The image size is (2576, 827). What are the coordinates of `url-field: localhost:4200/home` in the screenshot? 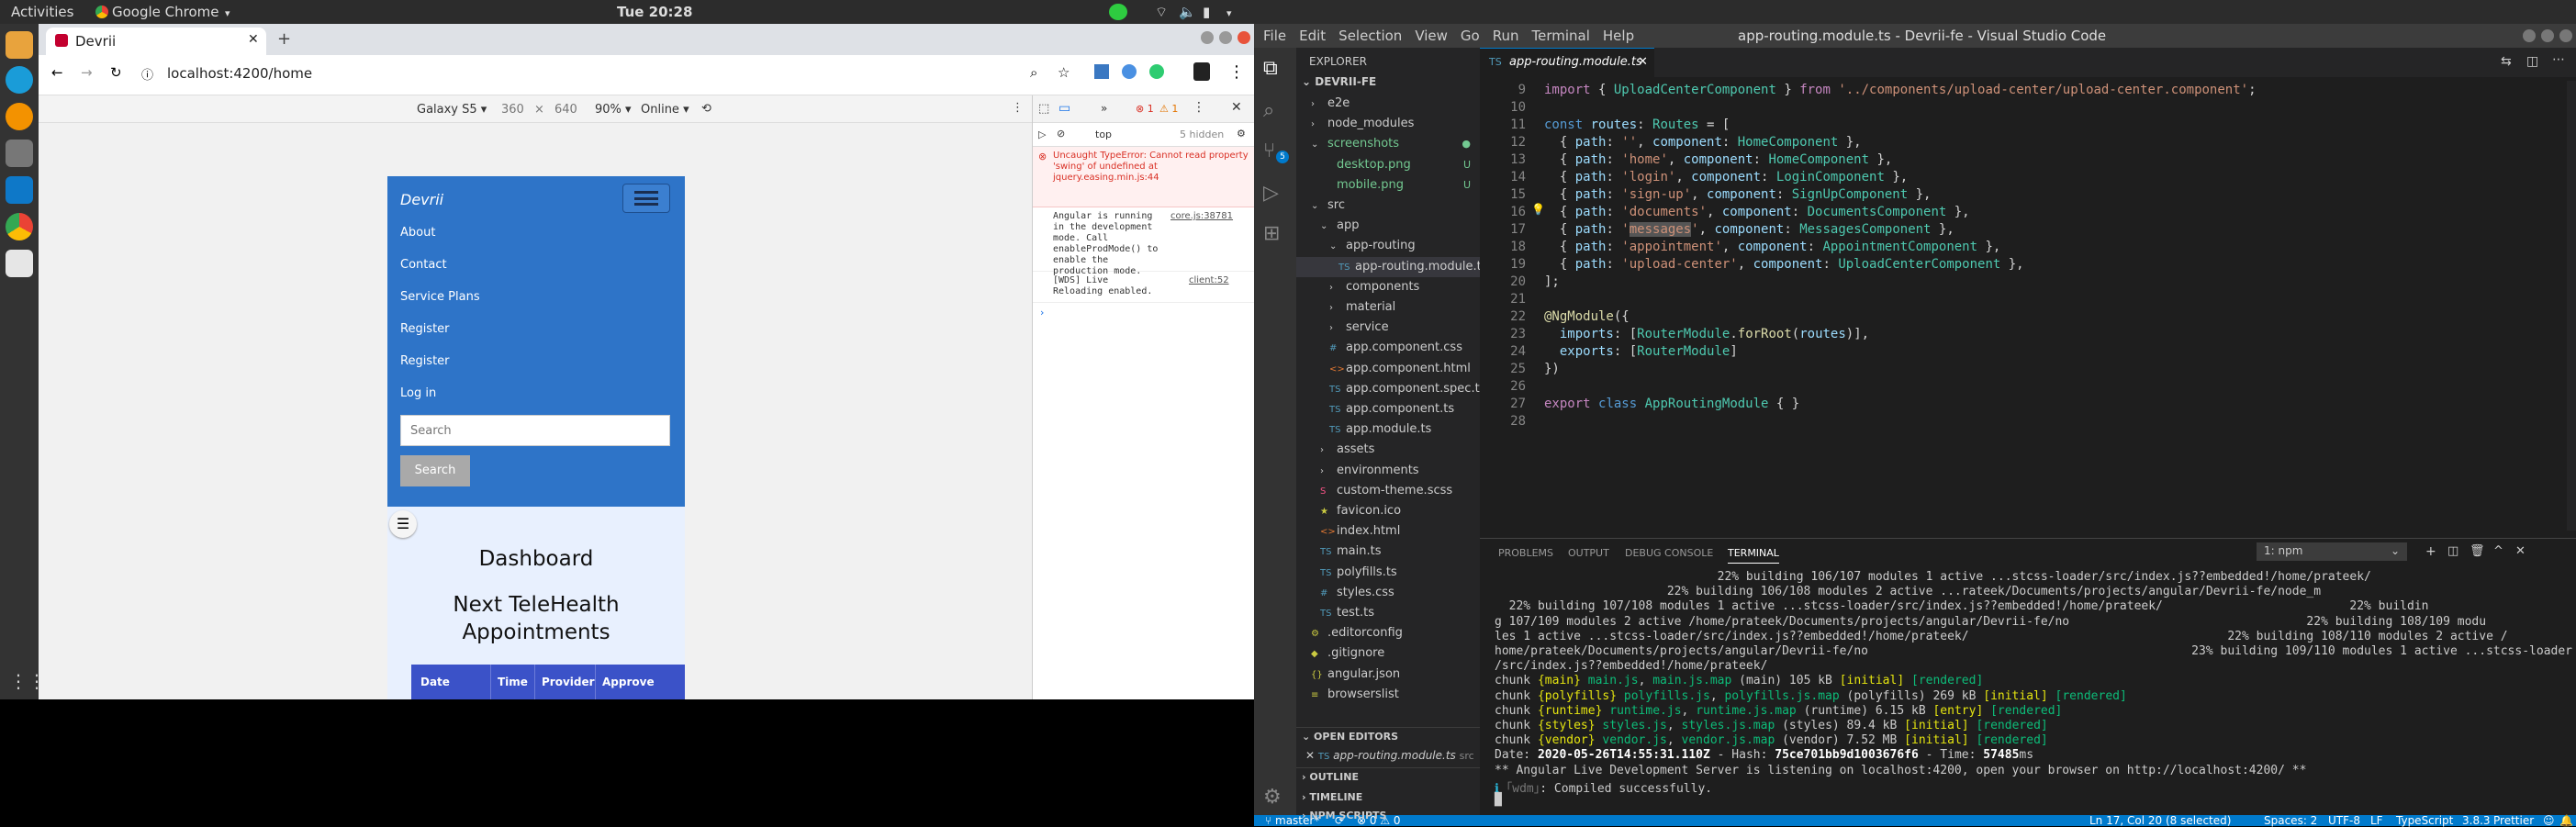 It's located at (239, 73).